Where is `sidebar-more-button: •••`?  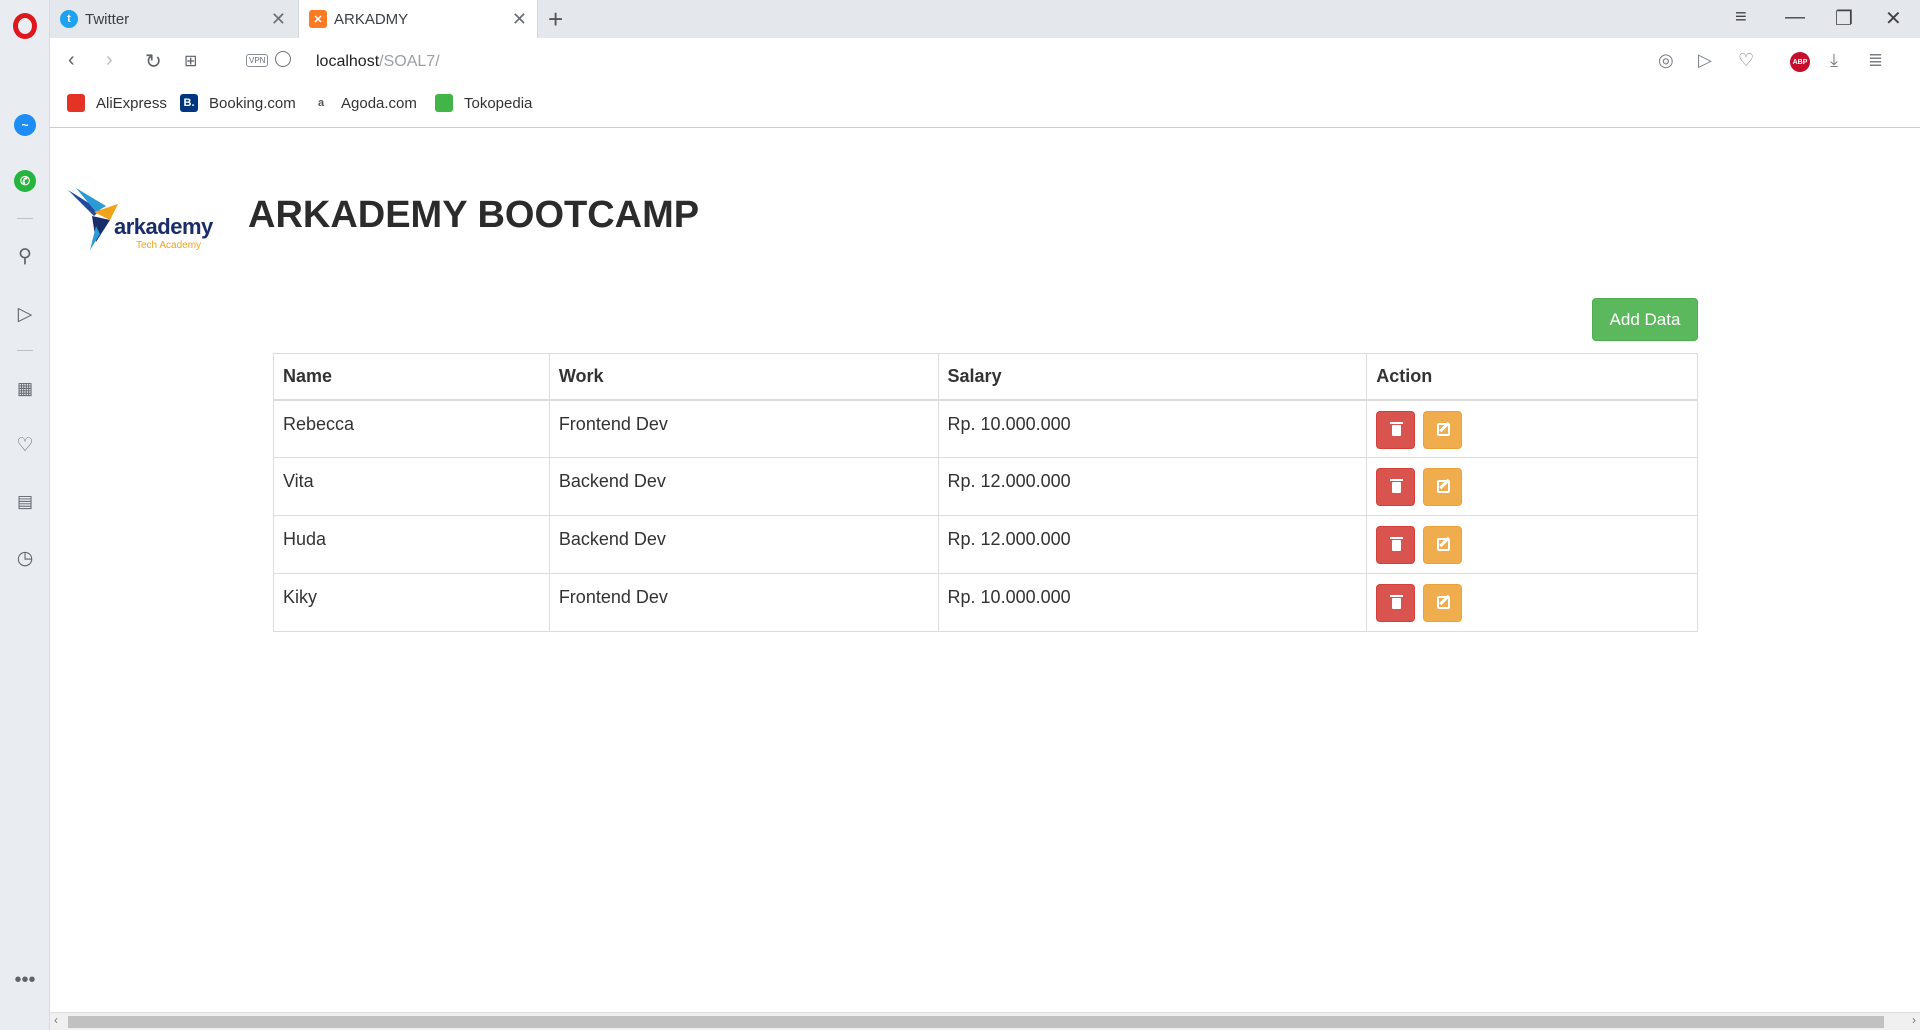 sidebar-more-button: ••• is located at coordinates (25, 980).